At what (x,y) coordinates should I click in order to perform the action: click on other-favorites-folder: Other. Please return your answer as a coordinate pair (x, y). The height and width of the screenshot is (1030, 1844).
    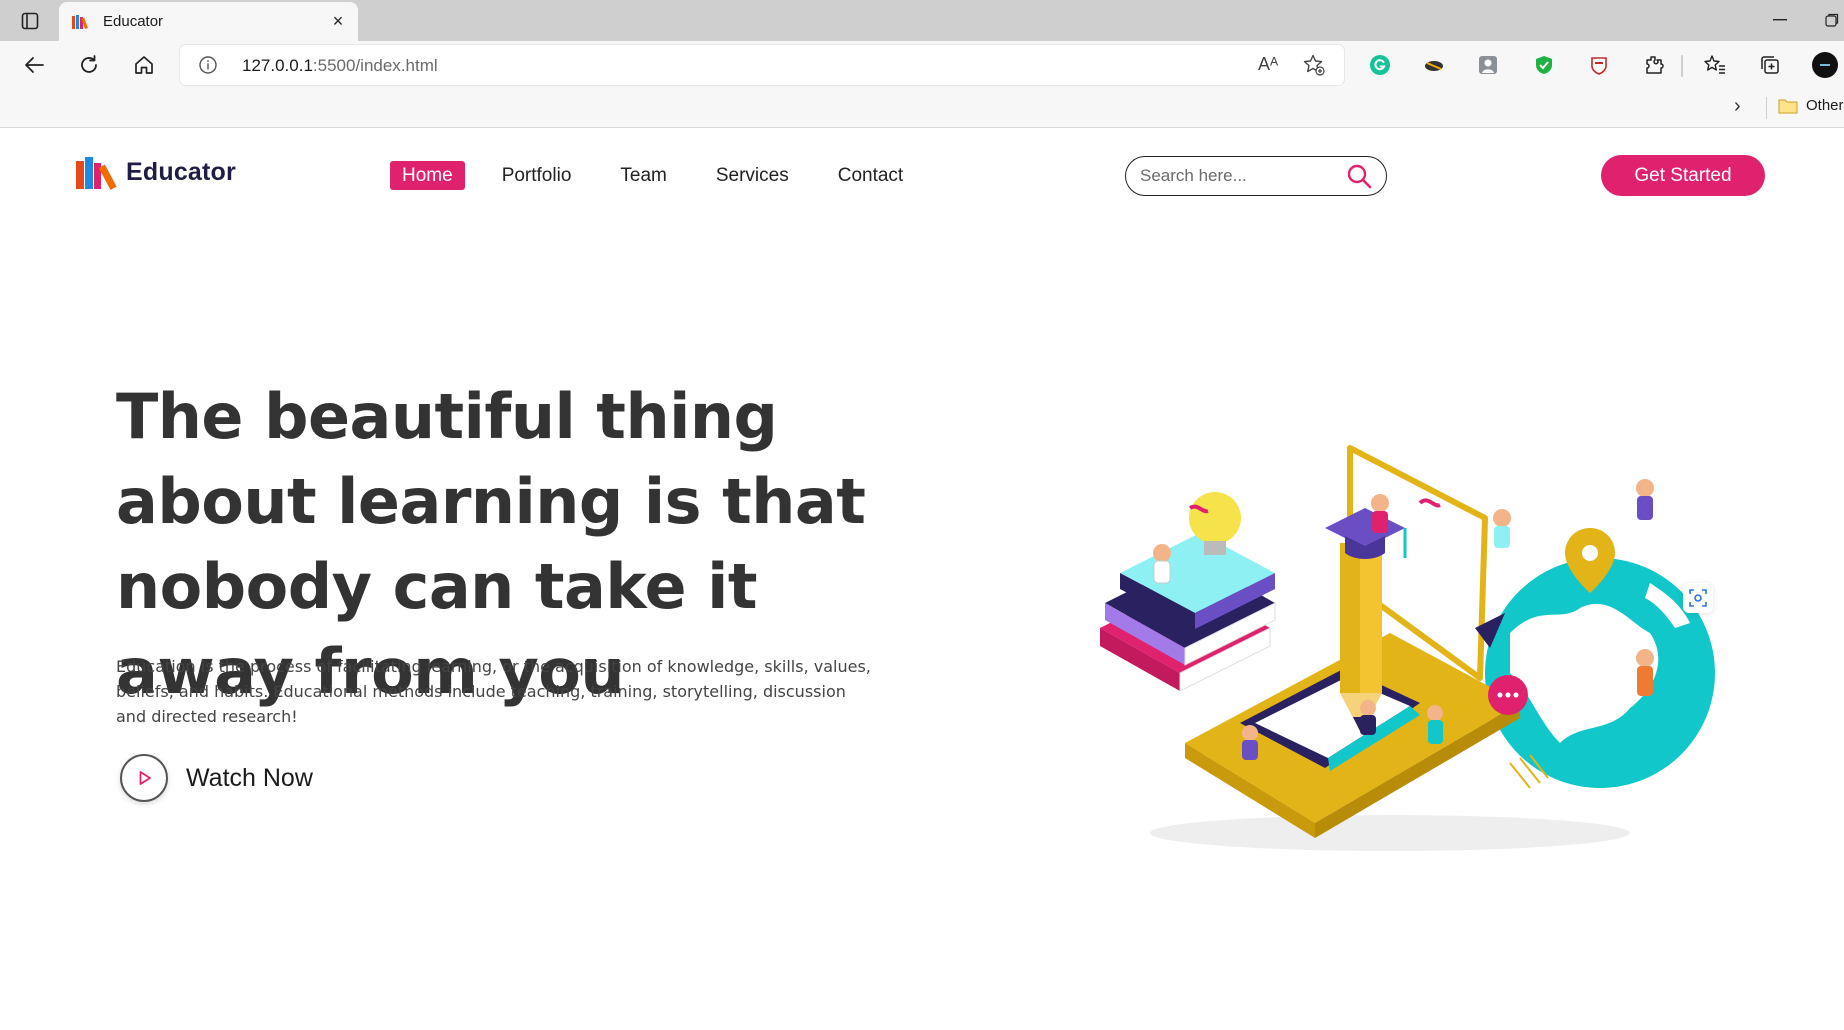
    Looking at the image, I should click on (1811, 105).